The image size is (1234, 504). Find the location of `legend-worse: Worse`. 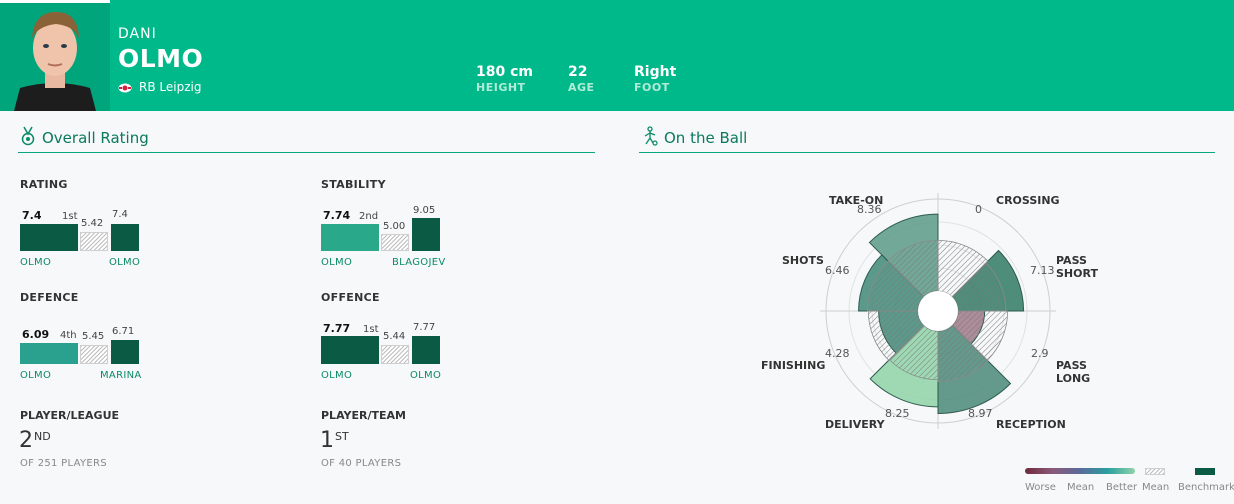

legend-worse: Worse is located at coordinates (1040, 487).